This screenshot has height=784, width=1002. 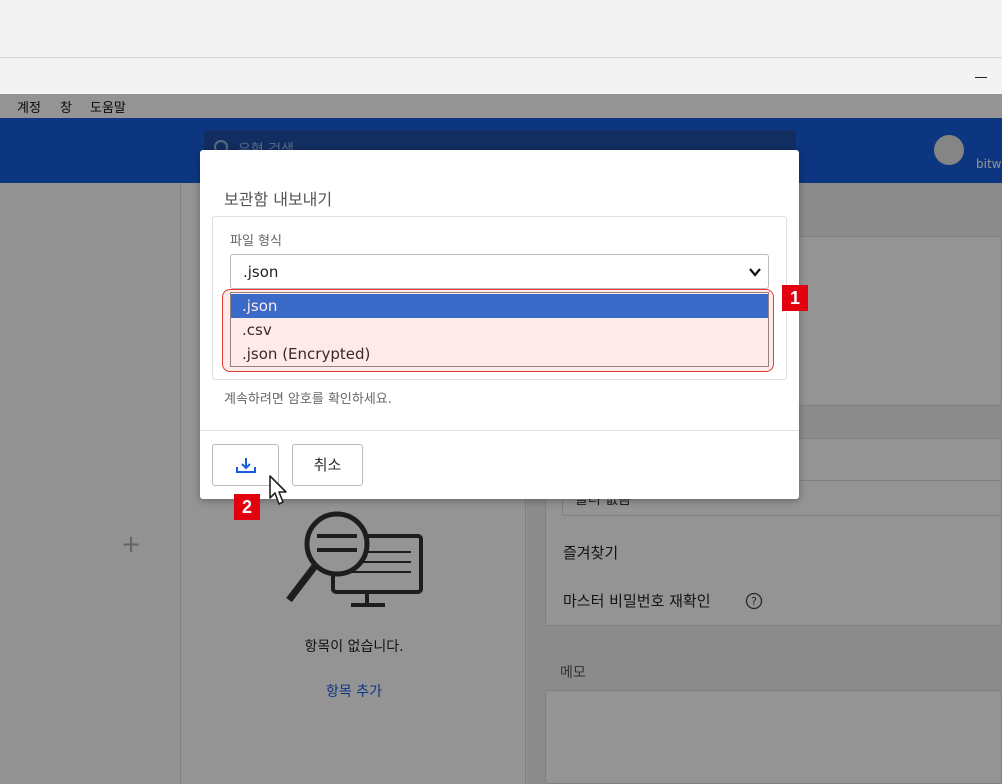 What do you see at coordinates (795, 298) in the screenshot?
I see `step-badge-1: 1` at bounding box center [795, 298].